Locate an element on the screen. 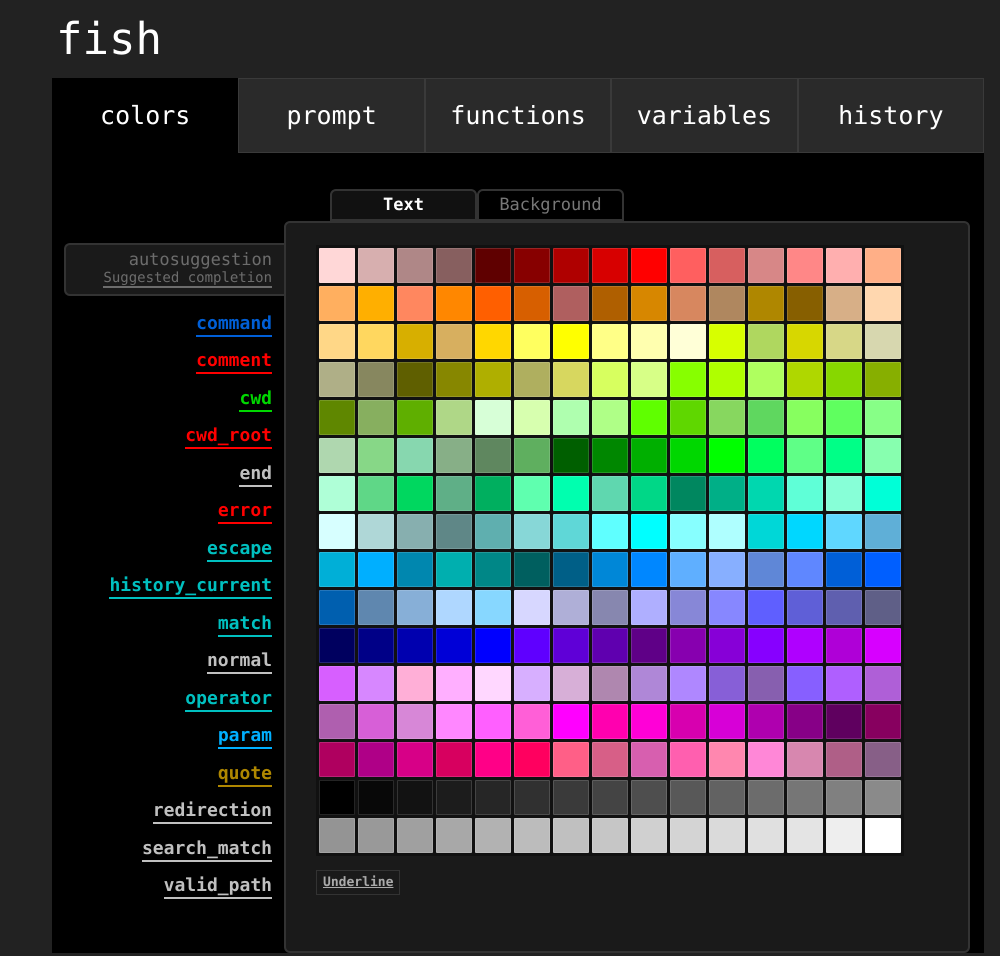 Image resolution: width=1000 pixels, height=956 pixels. app-title: fish is located at coordinates (109, 40).